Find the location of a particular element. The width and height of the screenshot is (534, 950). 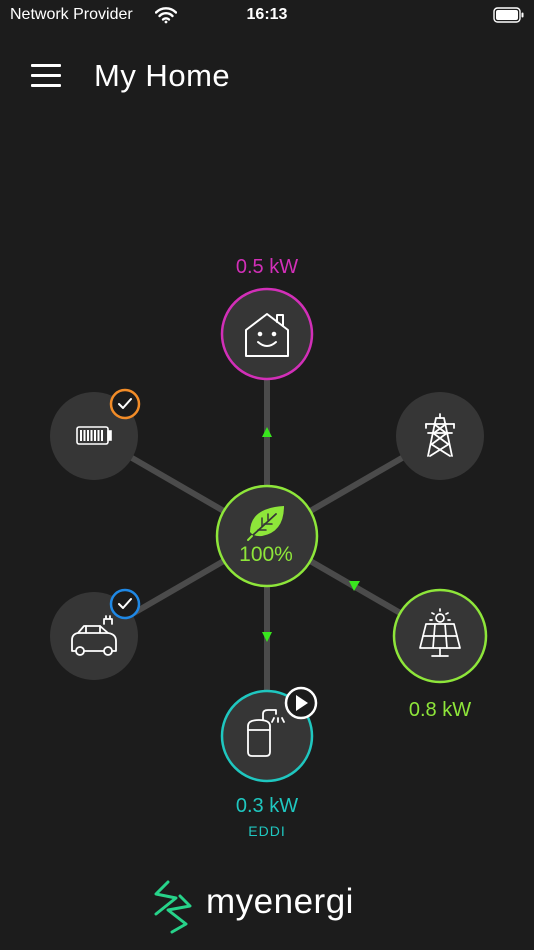

eddi-power-label: 0.3 kW is located at coordinates (267, 806).